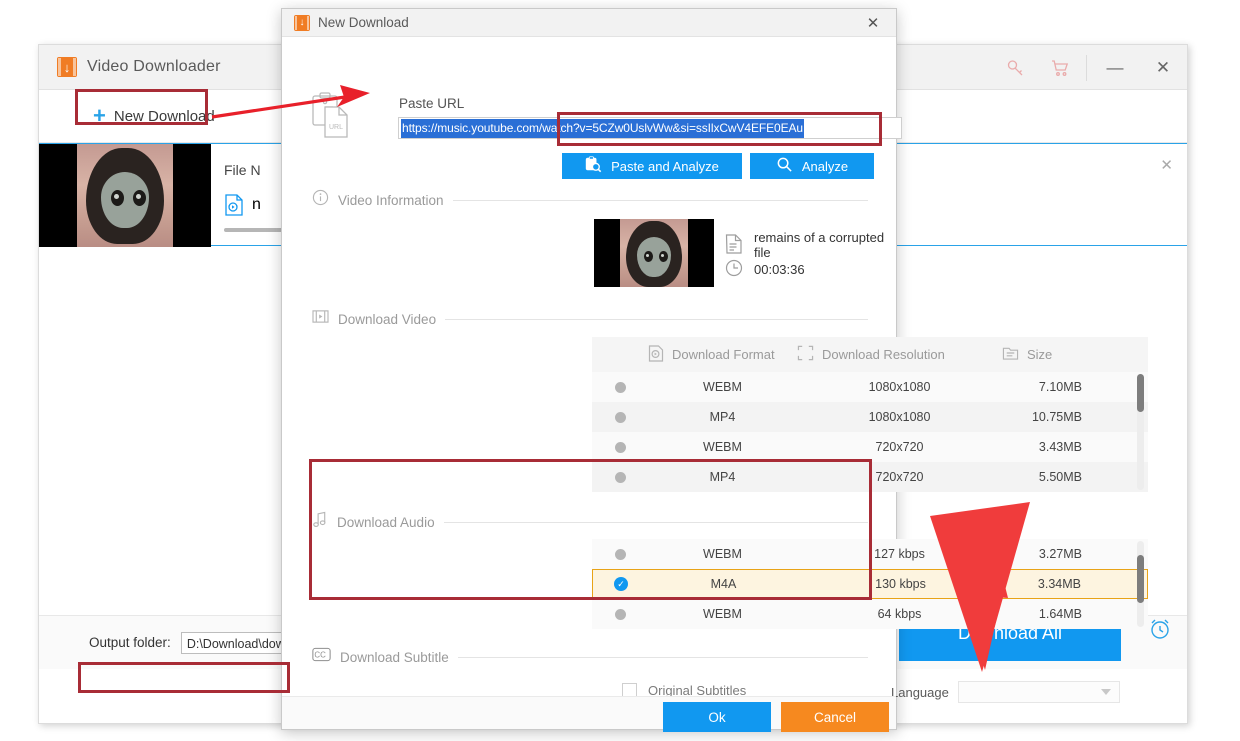 The height and width of the screenshot is (741, 1240). Describe the element at coordinates (873, 23) in the screenshot. I see `dialog-close-icon: ✕` at that location.